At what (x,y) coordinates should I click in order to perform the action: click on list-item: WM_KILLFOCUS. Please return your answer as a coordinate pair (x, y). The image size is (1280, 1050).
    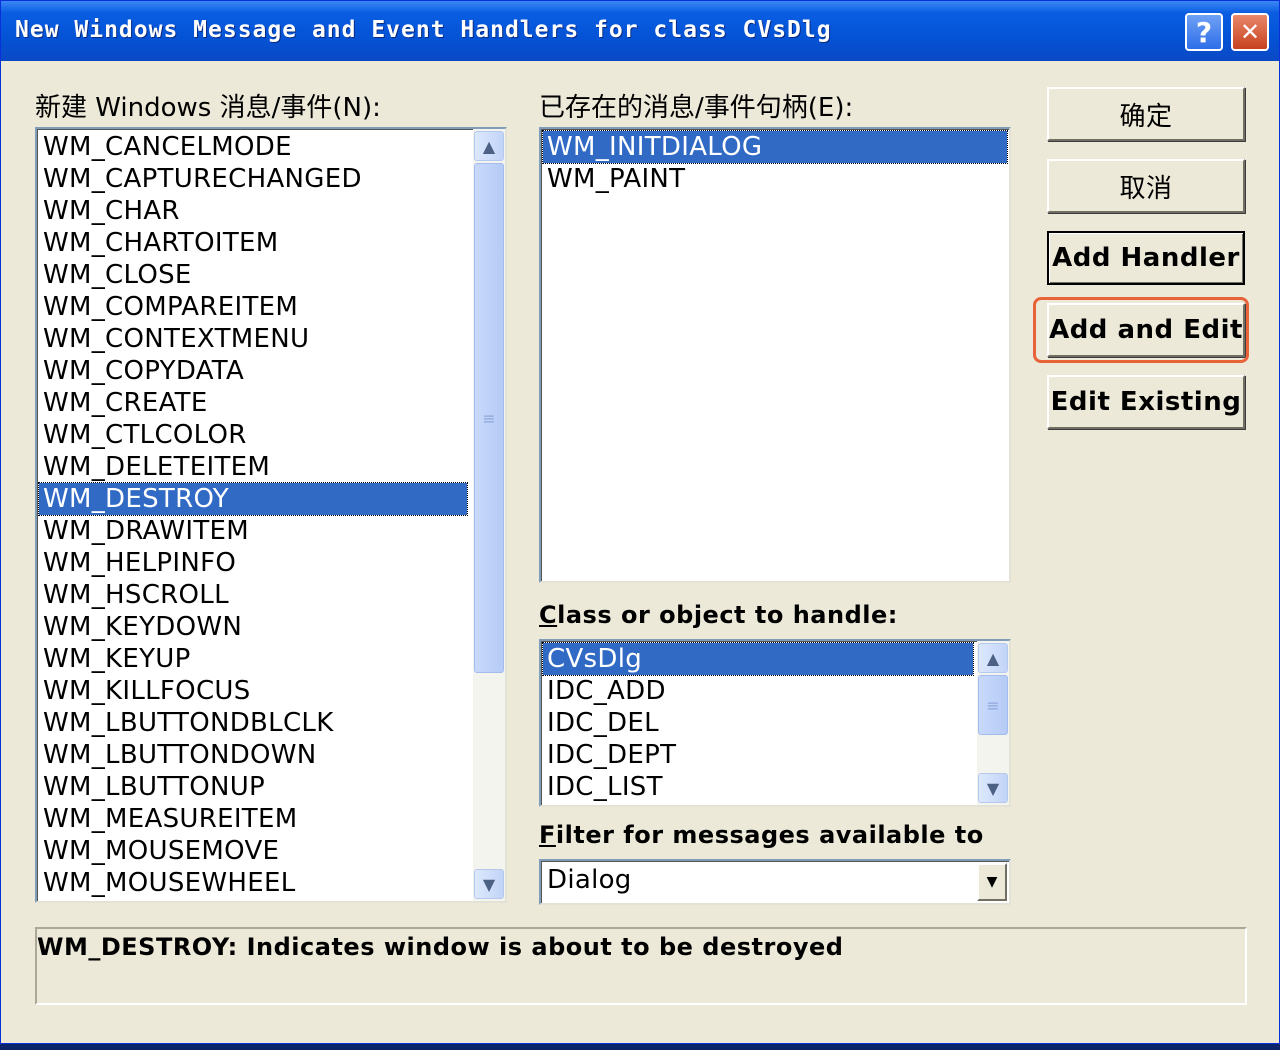
    Looking at the image, I should click on (253, 691).